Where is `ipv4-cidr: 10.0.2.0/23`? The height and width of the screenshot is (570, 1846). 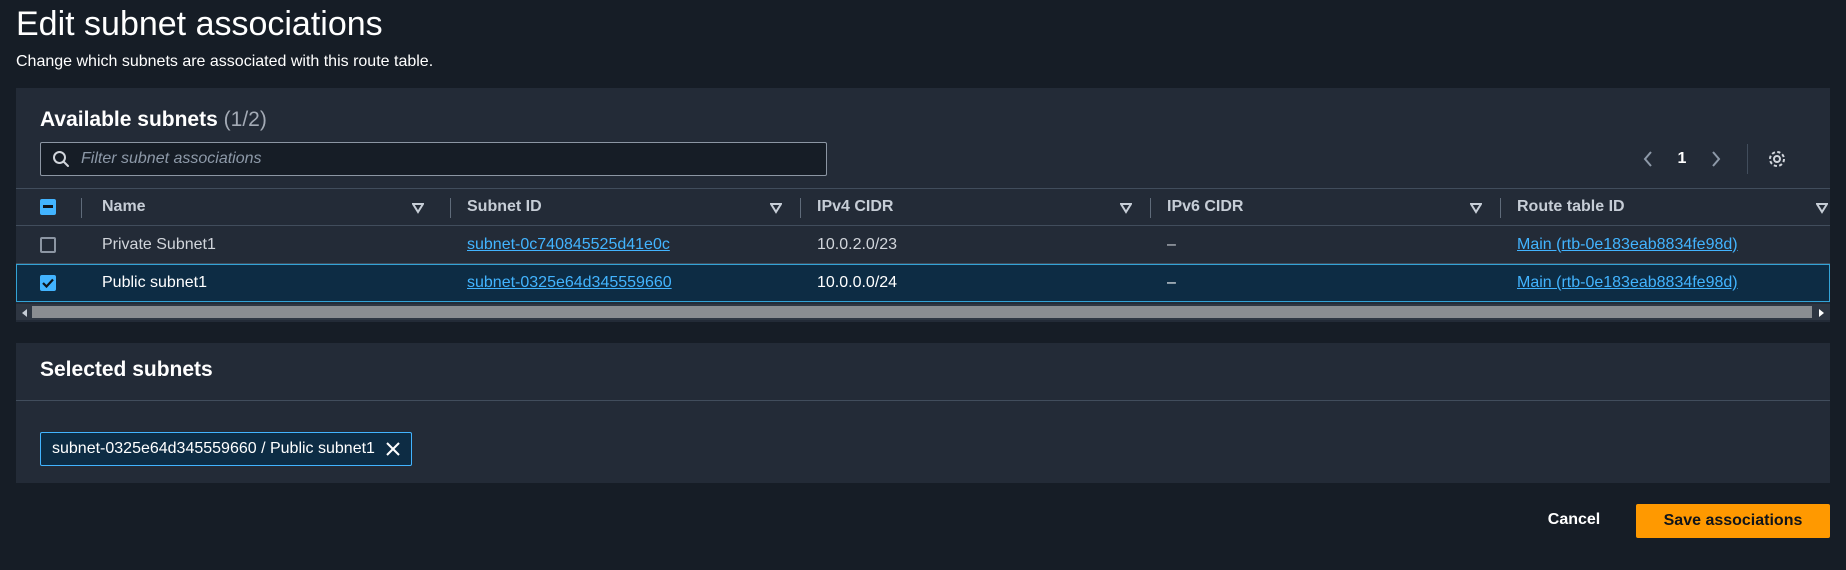 ipv4-cidr: 10.0.2.0/23 is located at coordinates (857, 244).